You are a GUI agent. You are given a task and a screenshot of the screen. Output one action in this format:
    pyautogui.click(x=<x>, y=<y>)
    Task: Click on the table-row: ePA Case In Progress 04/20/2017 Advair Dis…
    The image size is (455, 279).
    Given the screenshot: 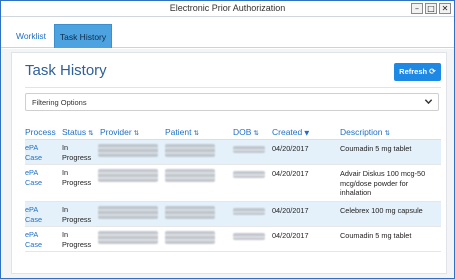 What is the action you would take?
    pyautogui.click(x=233, y=183)
    